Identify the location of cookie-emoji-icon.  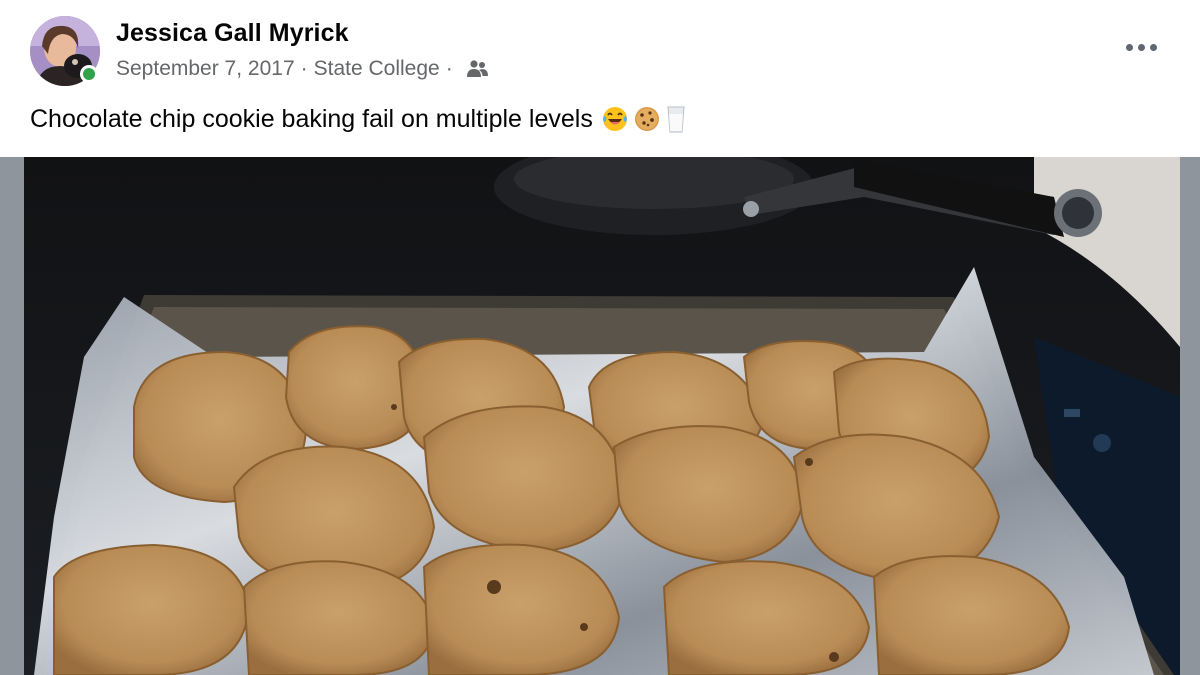
(646, 119).